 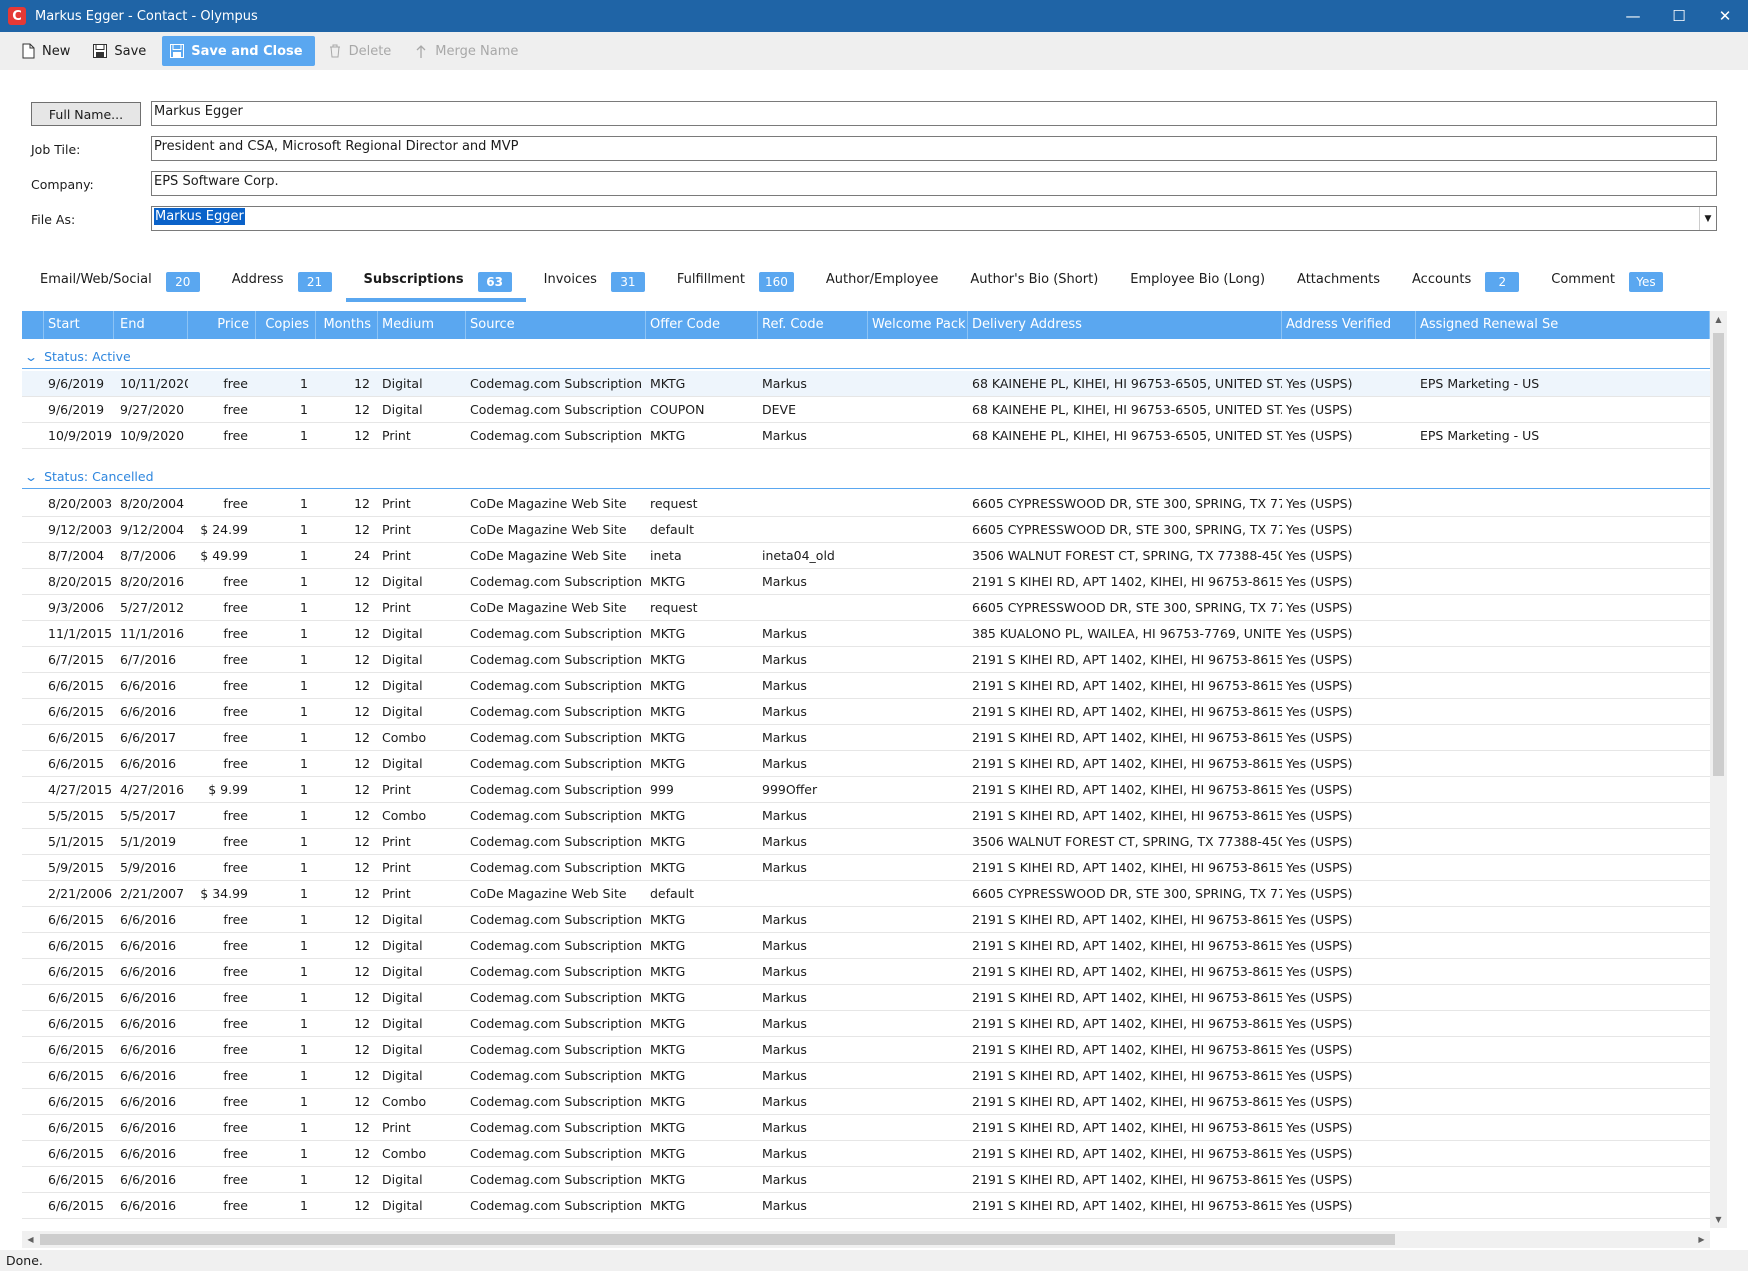 I want to click on tab-author-employee: Author/Employee, so click(x=880, y=284).